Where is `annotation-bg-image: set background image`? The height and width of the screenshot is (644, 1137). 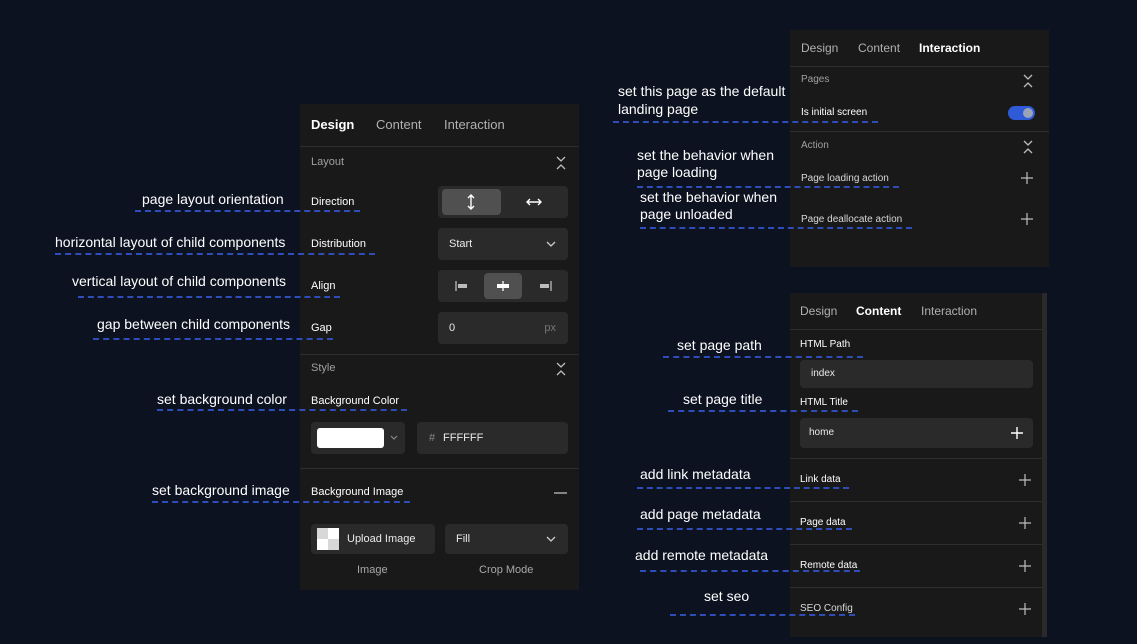
annotation-bg-image: set background image is located at coordinates (221, 490).